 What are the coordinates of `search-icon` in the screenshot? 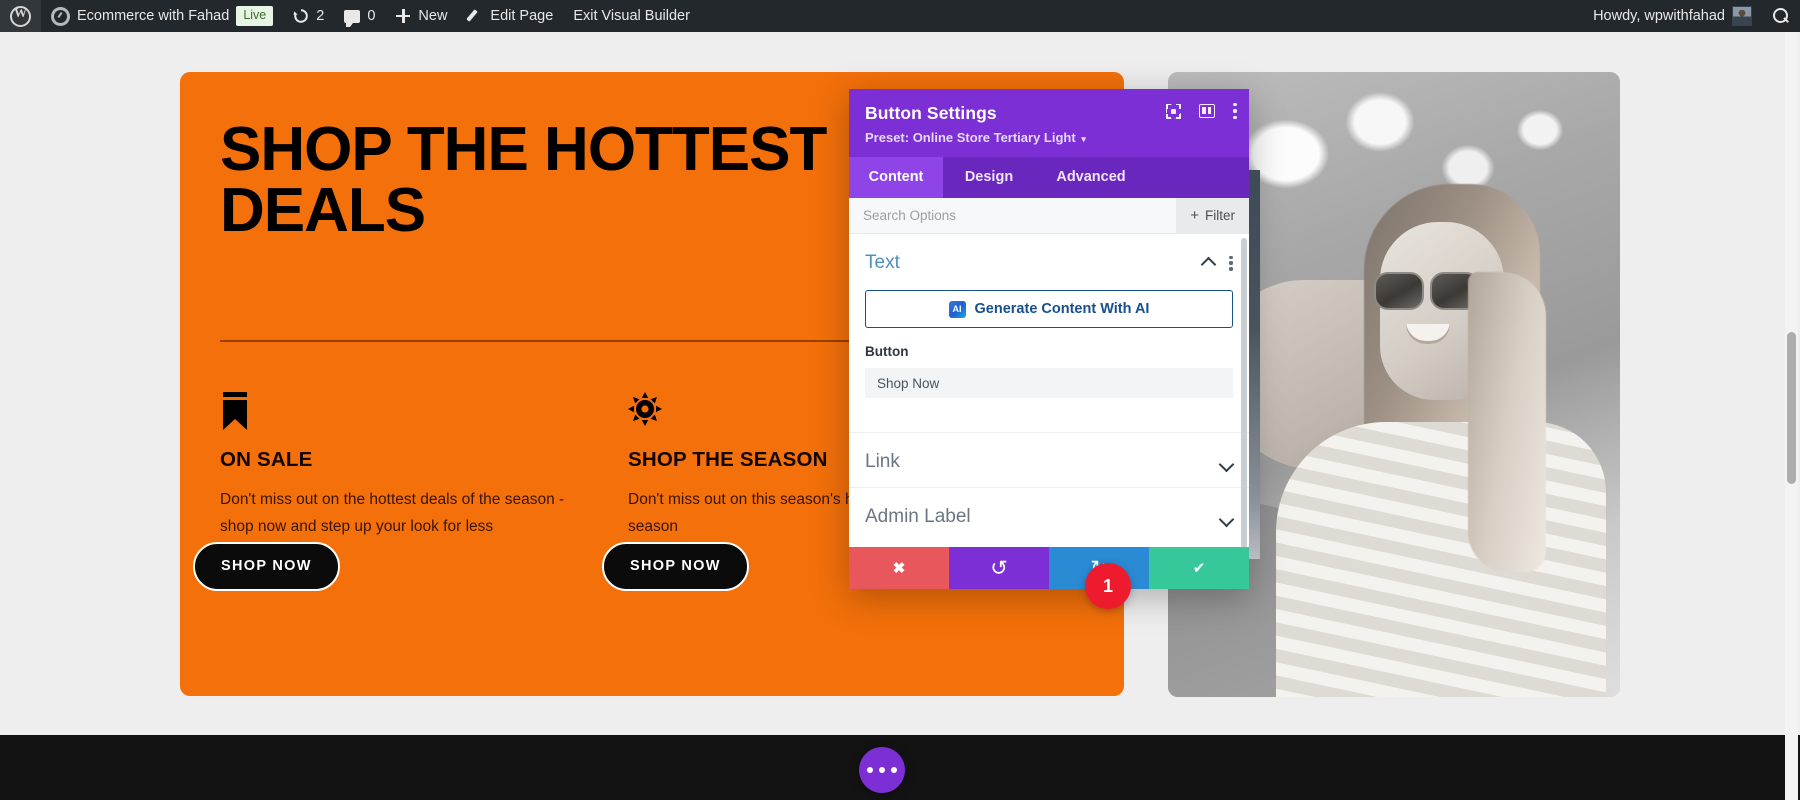 It's located at (1781, 16).